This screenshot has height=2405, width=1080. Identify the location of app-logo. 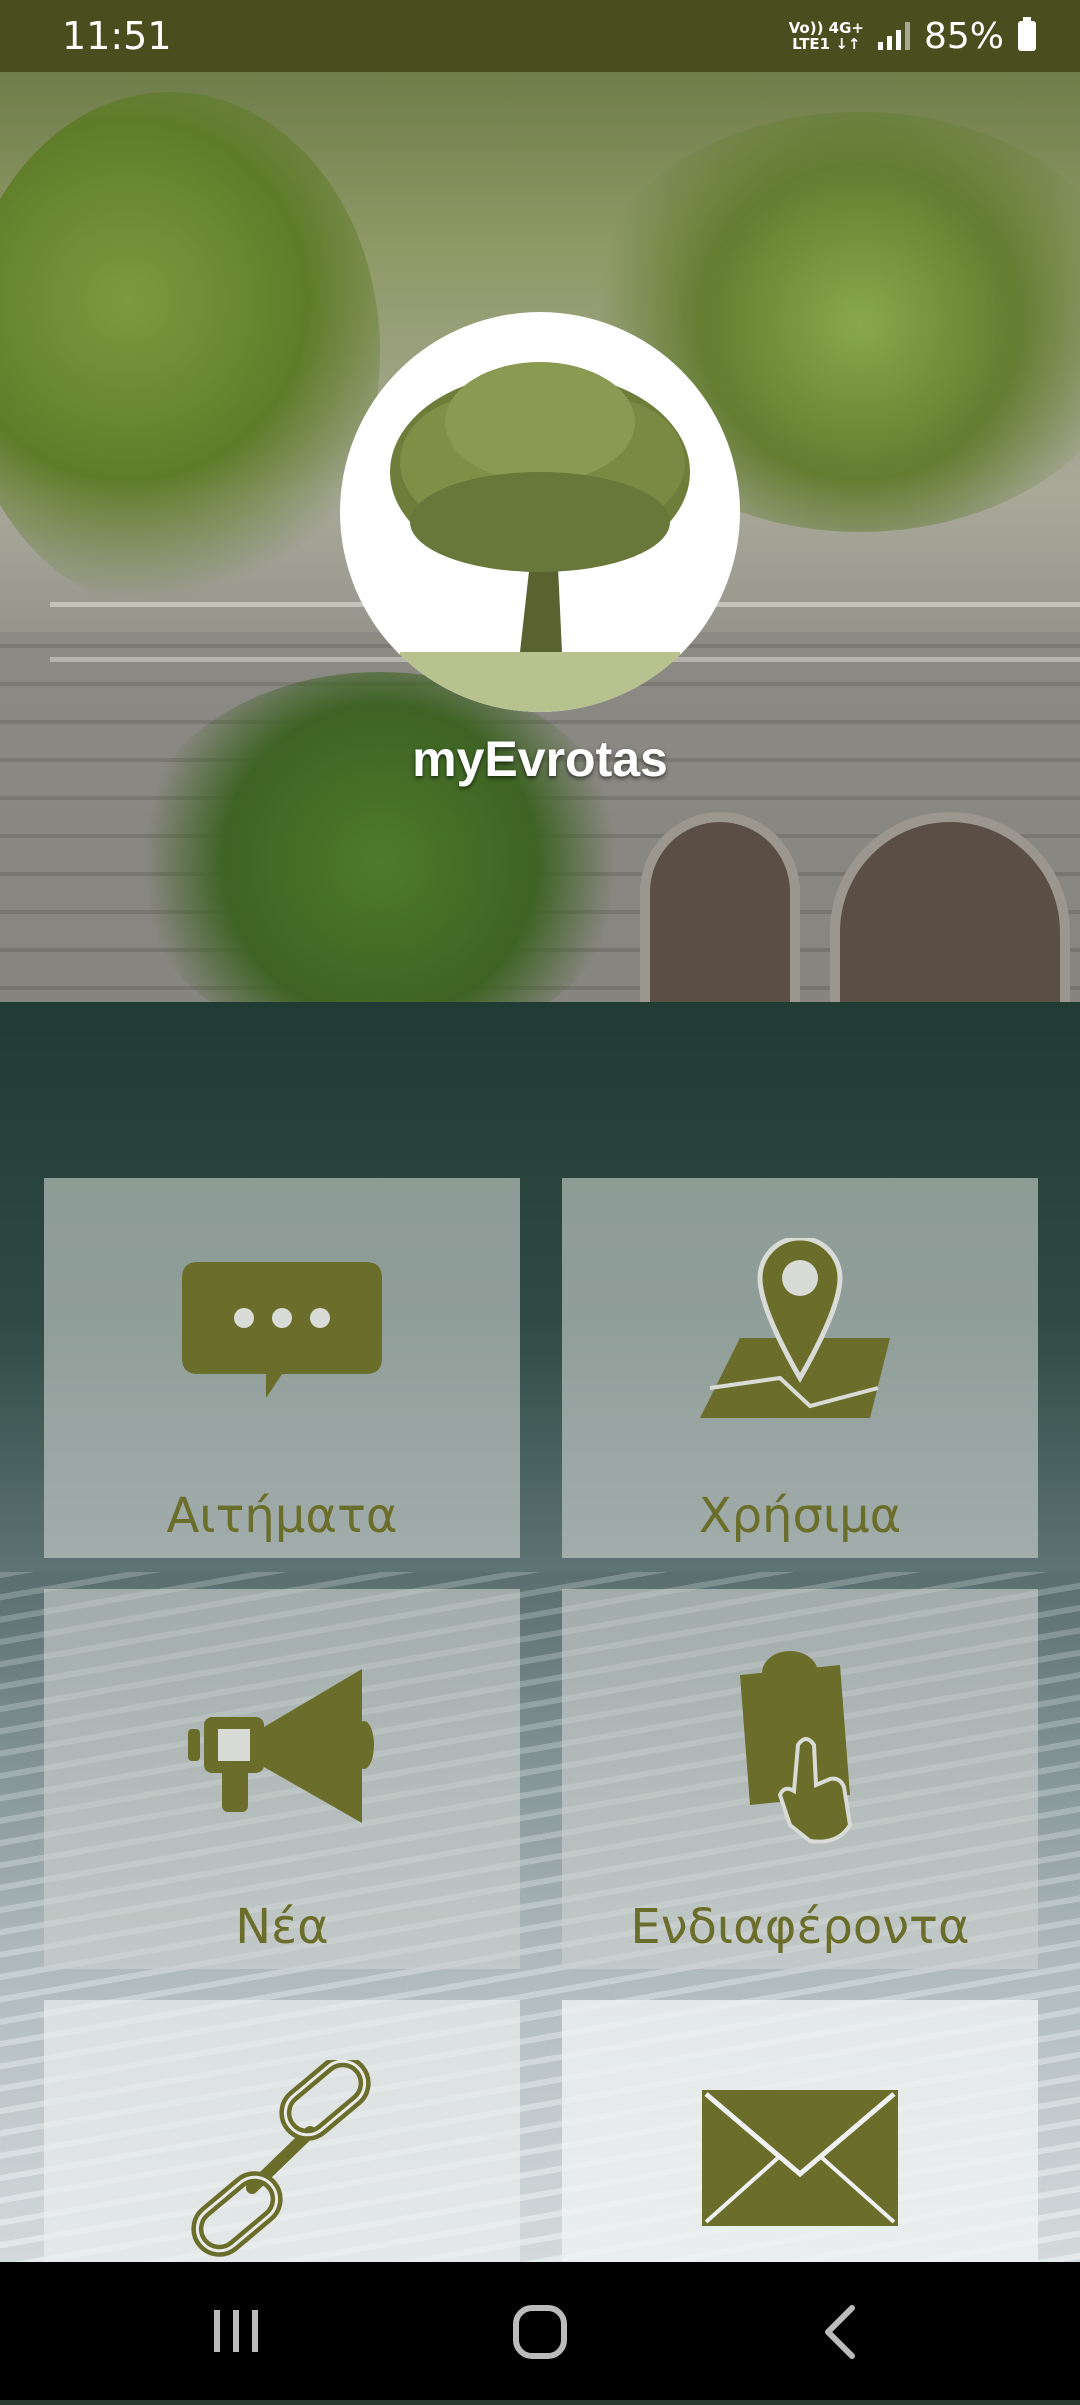
(540, 512).